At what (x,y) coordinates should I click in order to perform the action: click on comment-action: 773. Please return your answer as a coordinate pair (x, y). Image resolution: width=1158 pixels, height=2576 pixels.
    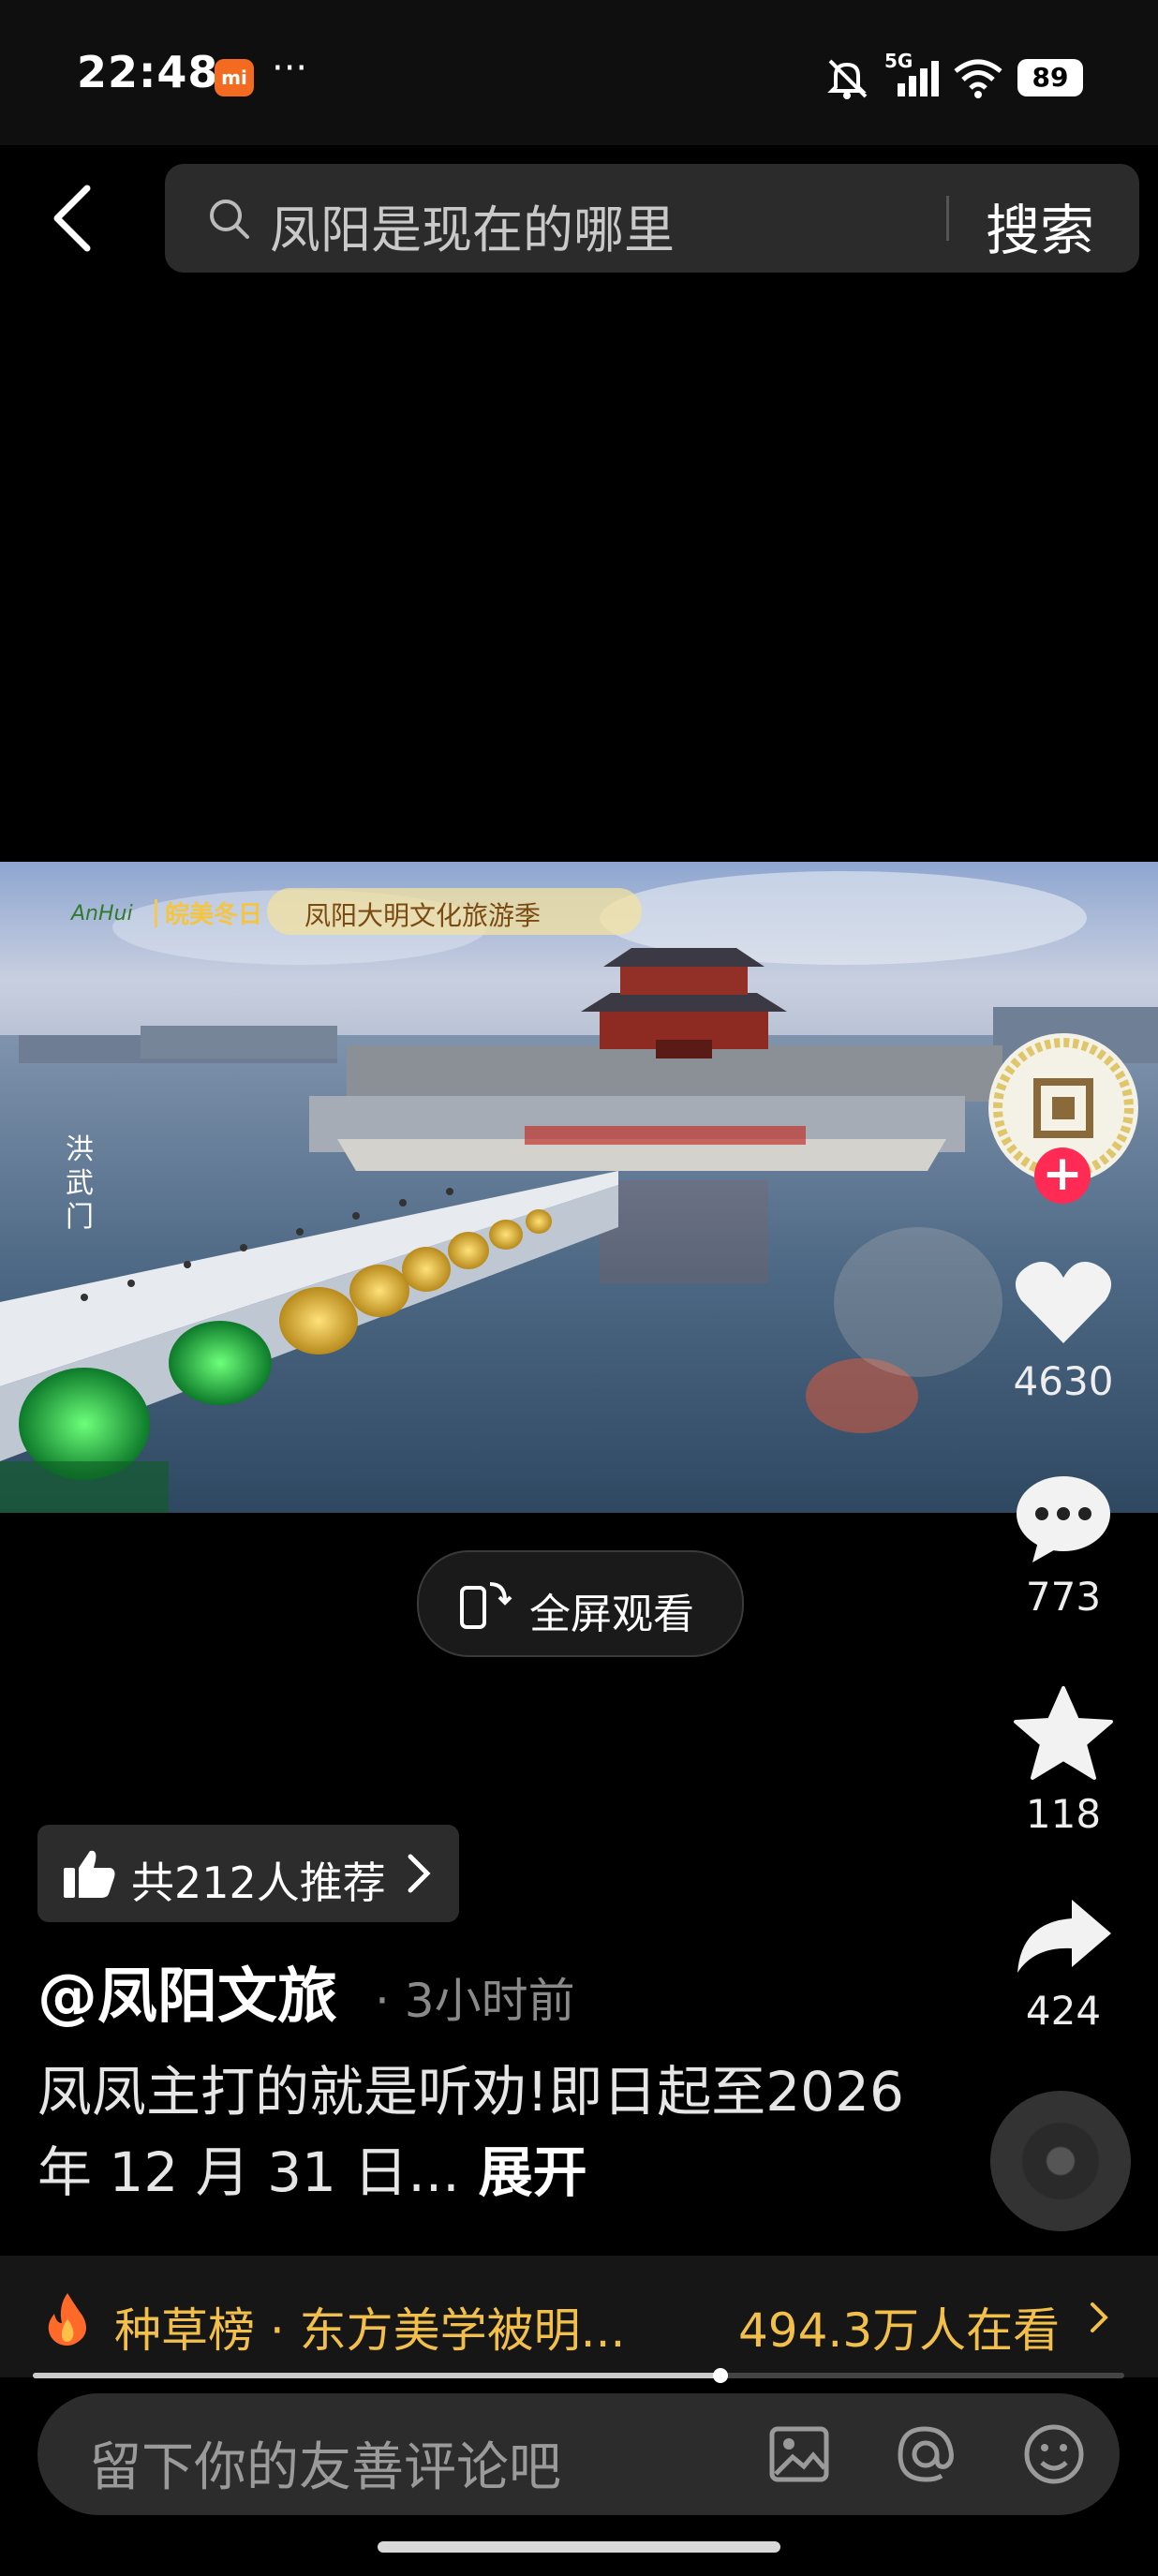
    Looking at the image, I should click on (1063, 1546).